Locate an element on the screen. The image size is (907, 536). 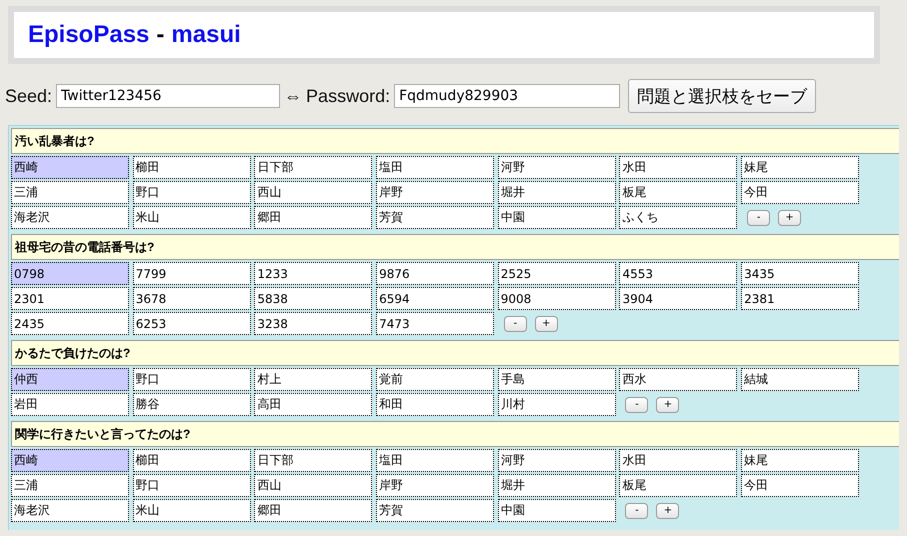
answer-choice: 和田 is located at coordinates (435, 404).